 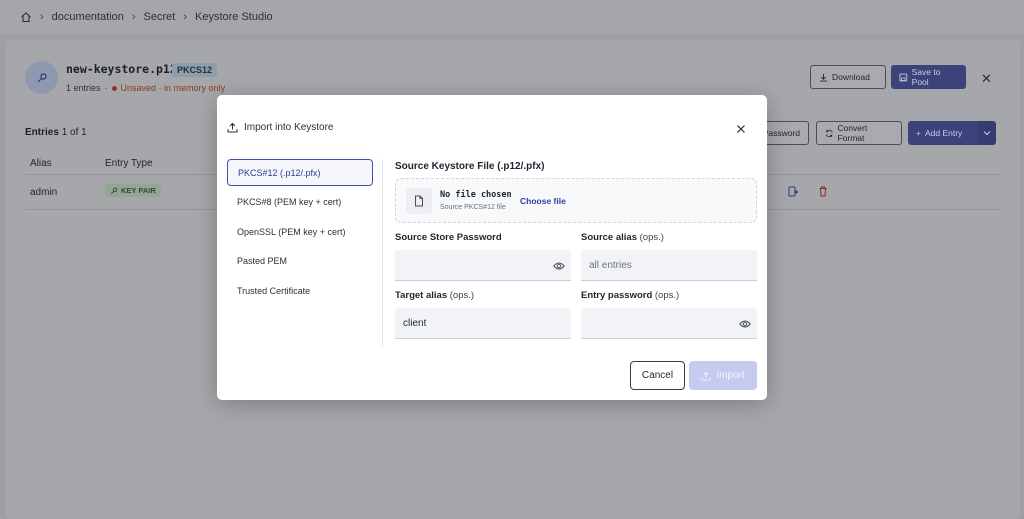 What do you see at coordinates (669, 265) in the screenshot?
I see `source-alias-input` at bounding box center [669, 265].